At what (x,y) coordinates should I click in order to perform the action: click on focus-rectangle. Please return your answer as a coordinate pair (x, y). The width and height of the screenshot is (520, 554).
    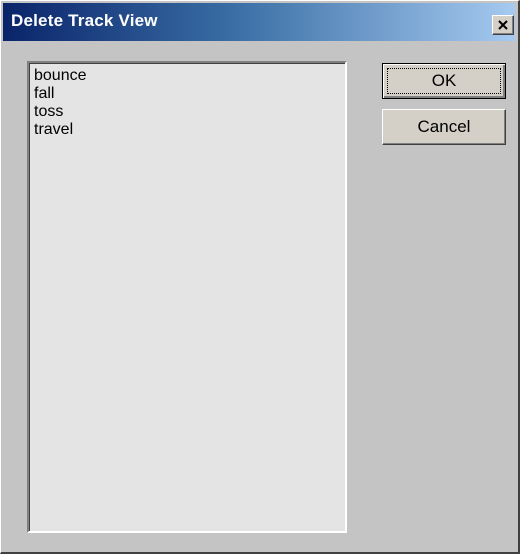
    Looking at the image, I should click on (444, 81).